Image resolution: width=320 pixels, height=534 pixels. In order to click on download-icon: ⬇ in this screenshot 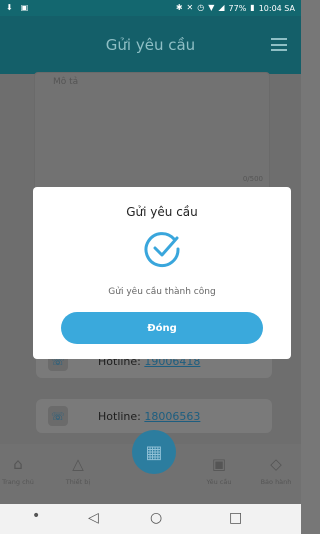, I will do `click(9, 7)`.